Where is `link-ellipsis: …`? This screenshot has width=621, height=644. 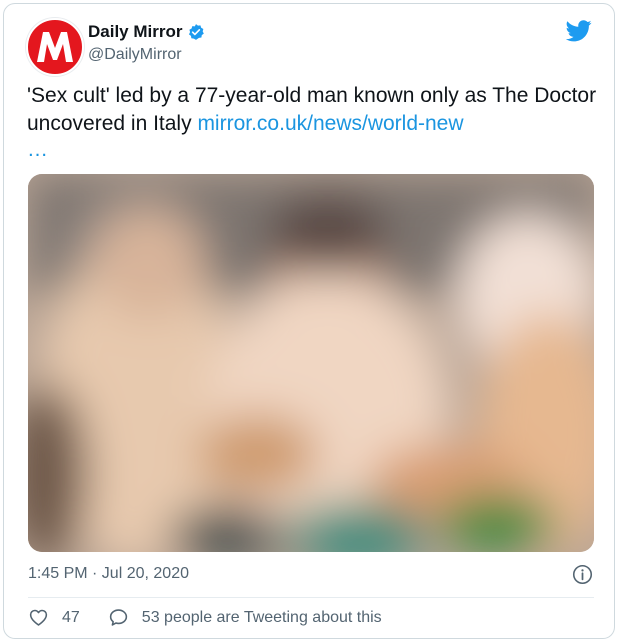
link-ellipsis: … is located at coordinates (37, 149).